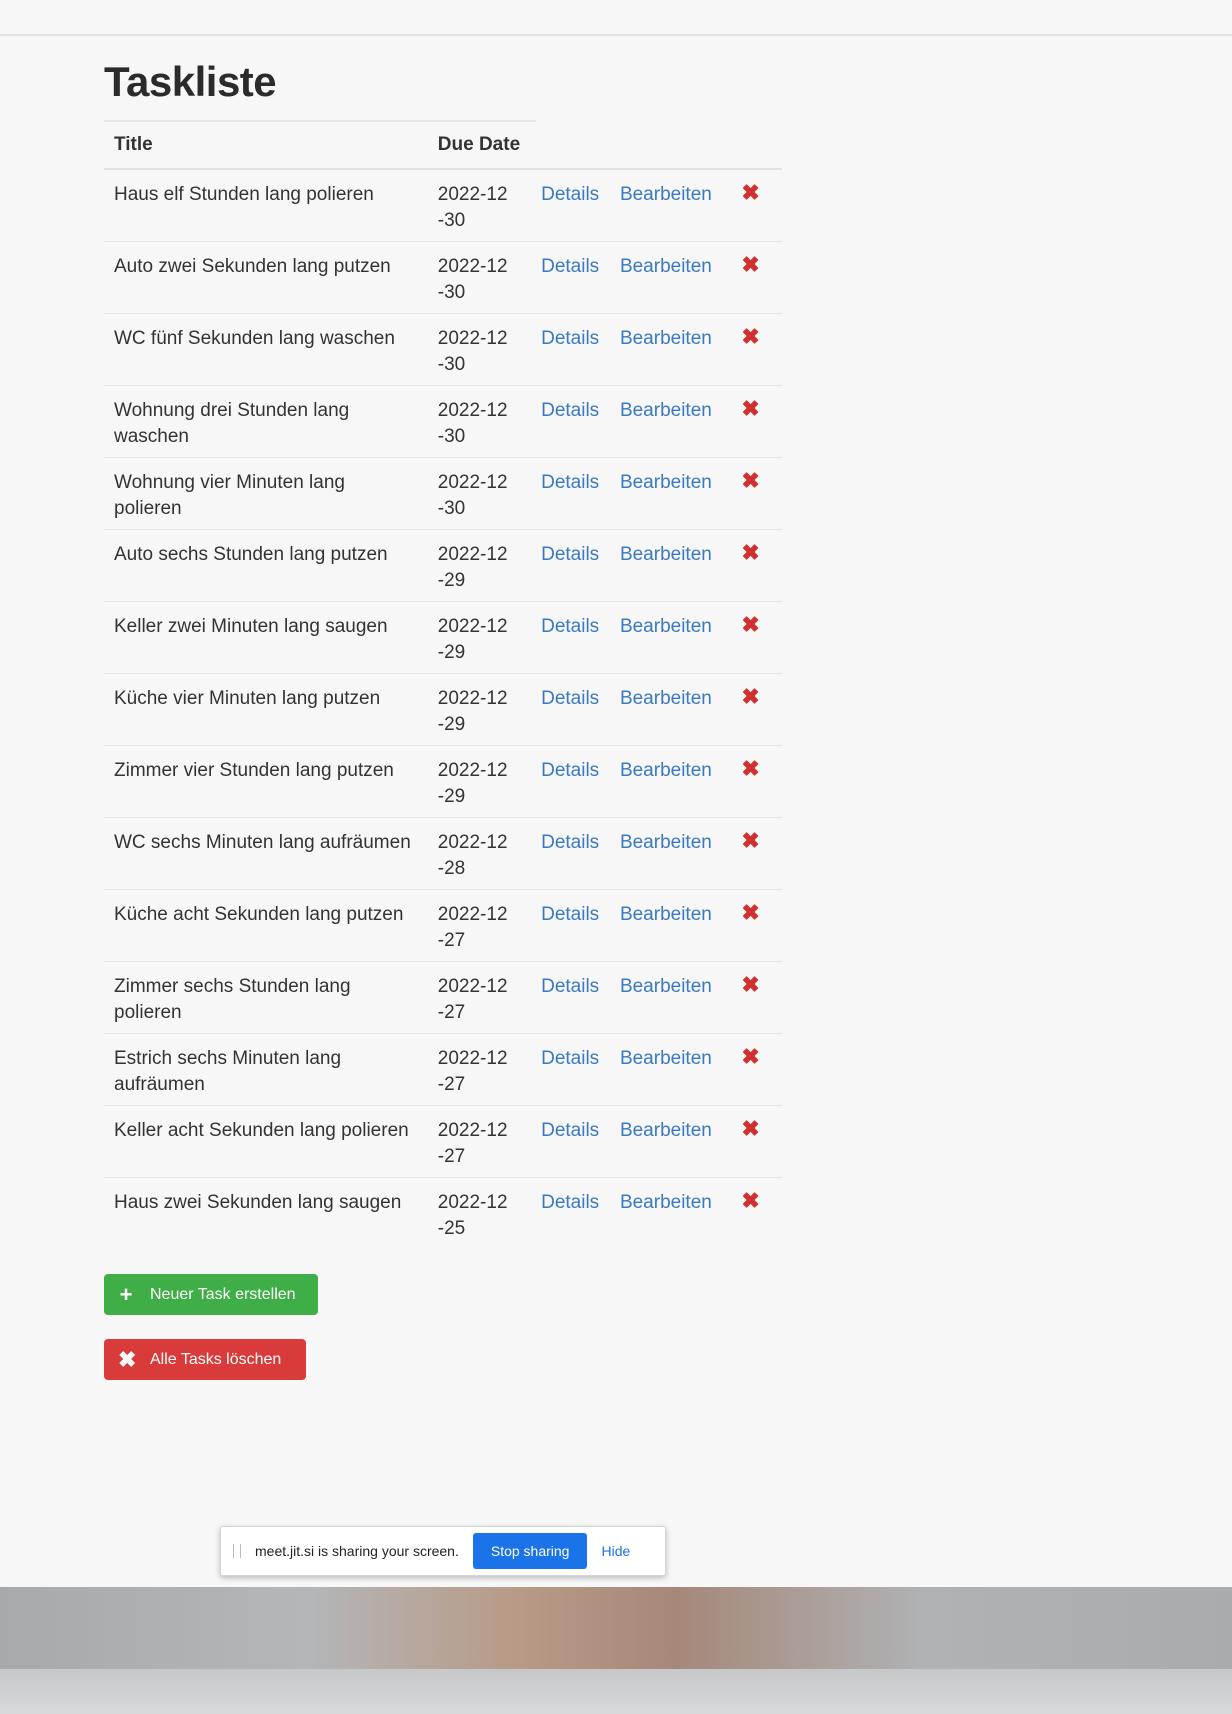 The width and height of the screenshot is (1232, 1714). I want to click on task-title: Auto sechs Stunden lang putzen, so click(266, 565).